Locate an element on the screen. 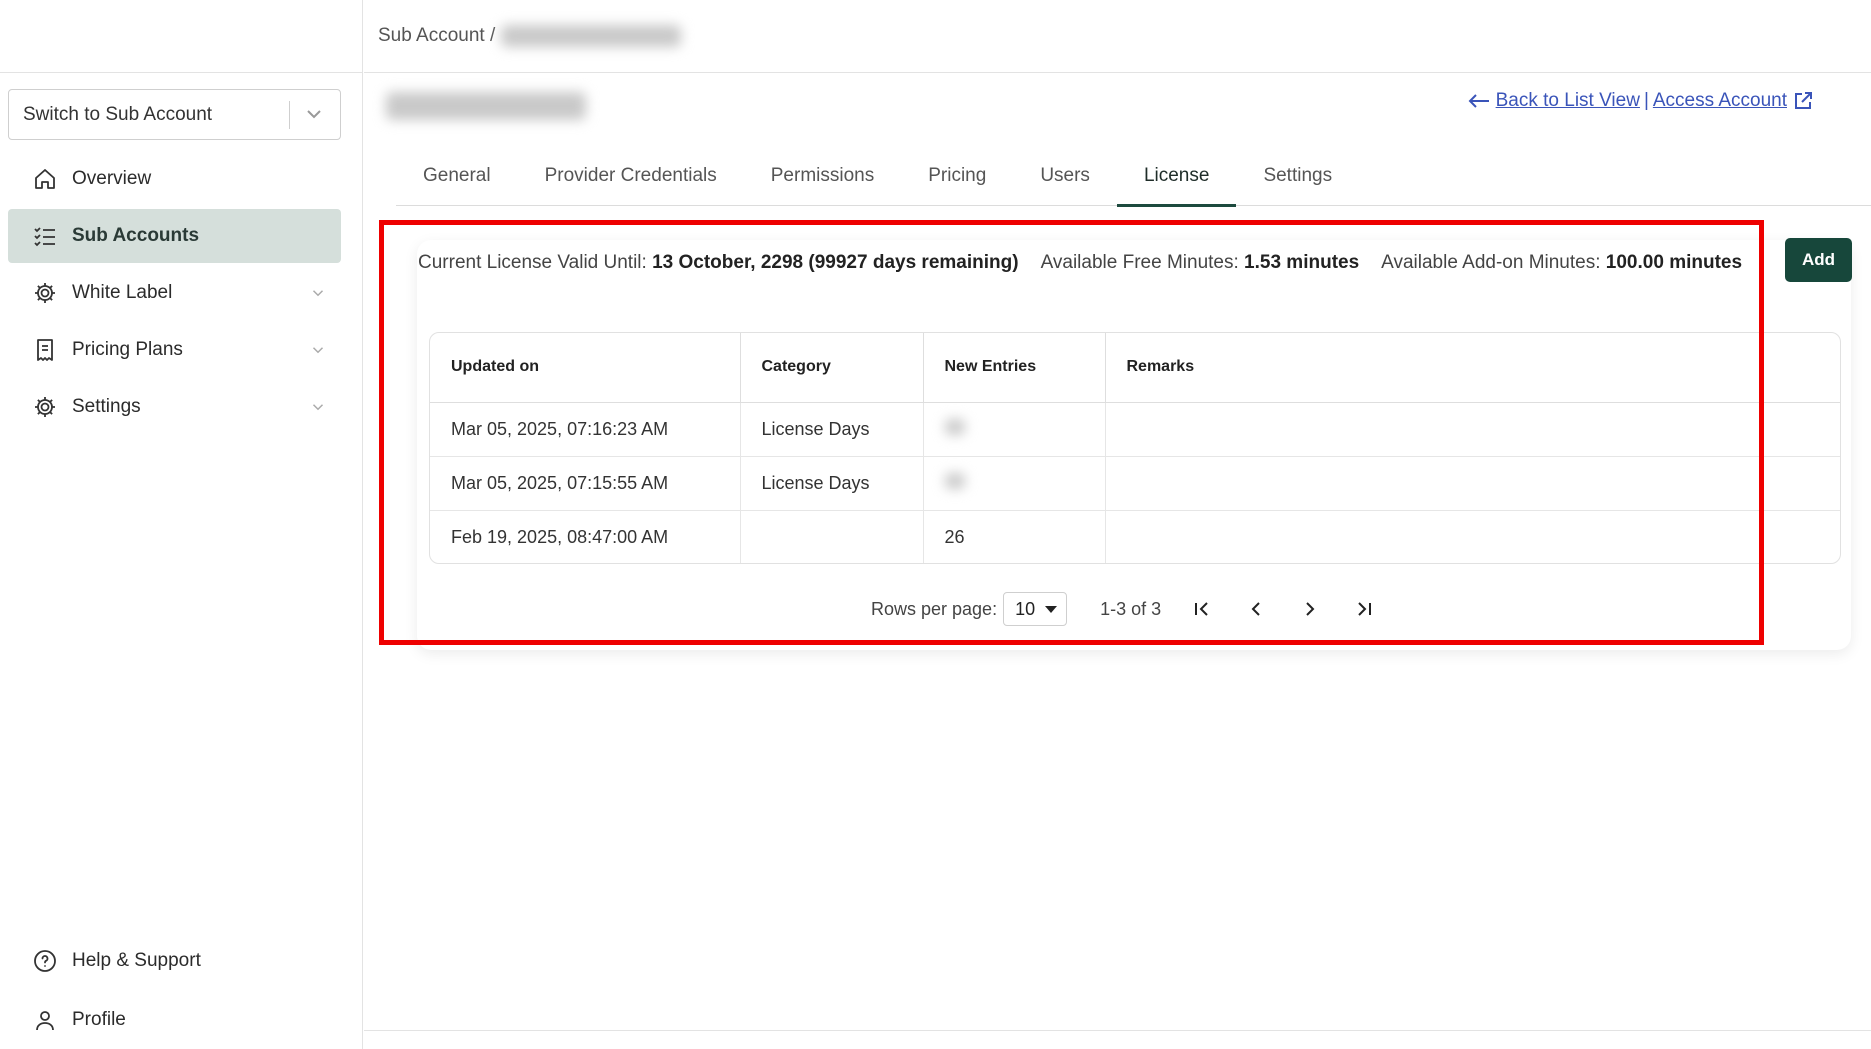  select-separator is located at coordinates (289, 115).